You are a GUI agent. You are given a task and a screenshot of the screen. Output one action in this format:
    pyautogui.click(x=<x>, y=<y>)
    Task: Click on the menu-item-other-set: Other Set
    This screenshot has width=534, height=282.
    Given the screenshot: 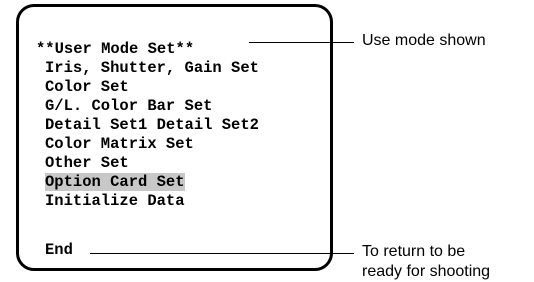 What is the action you would take?
    pyautogui.click(x=147, y=163)
    